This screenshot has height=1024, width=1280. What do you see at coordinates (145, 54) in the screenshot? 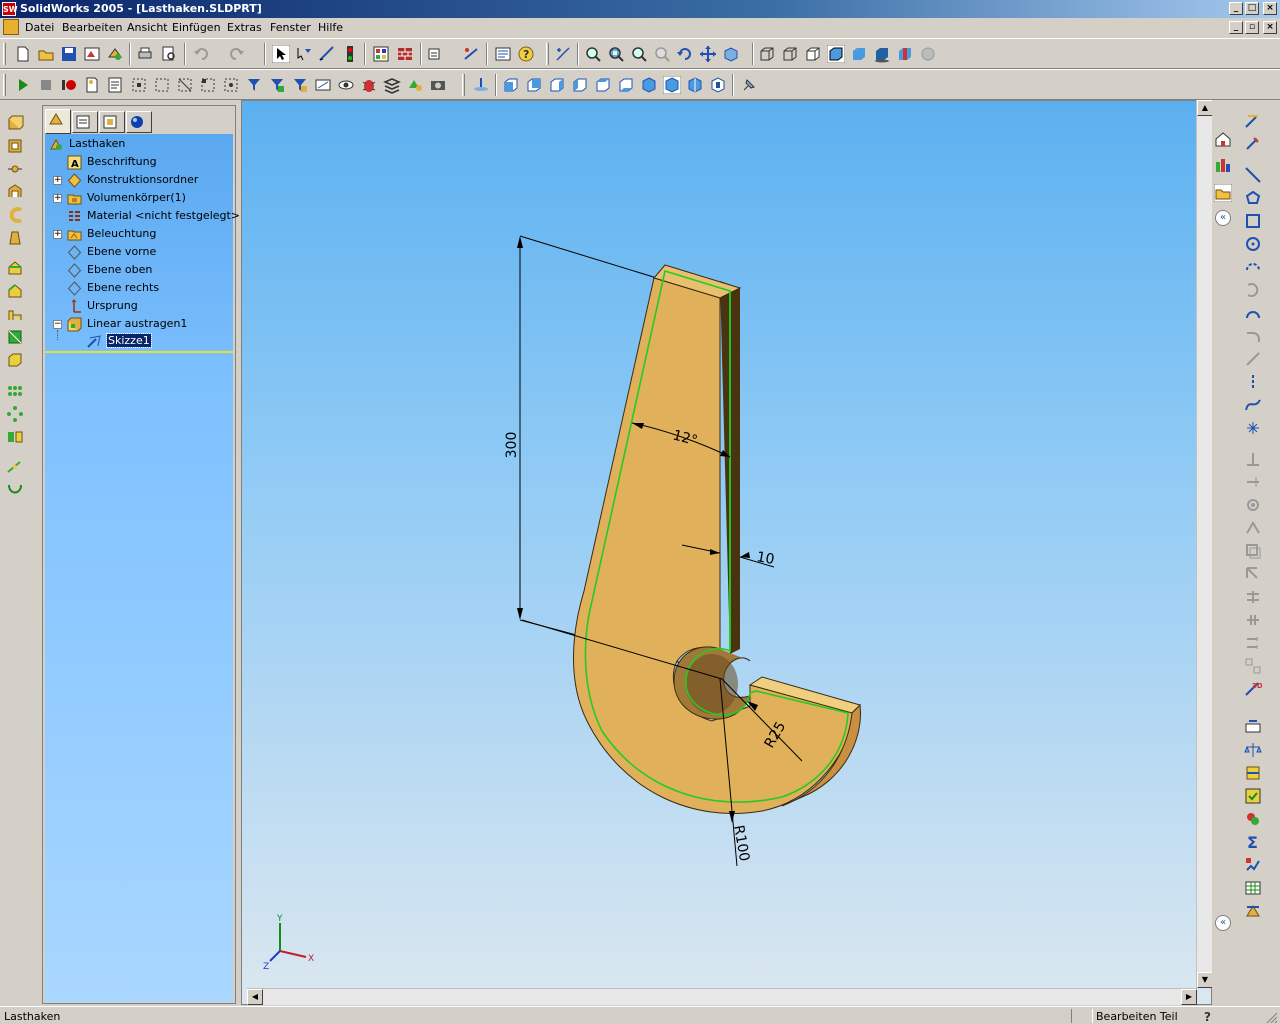
I see `print-icon` at bounding box center [145, 54].